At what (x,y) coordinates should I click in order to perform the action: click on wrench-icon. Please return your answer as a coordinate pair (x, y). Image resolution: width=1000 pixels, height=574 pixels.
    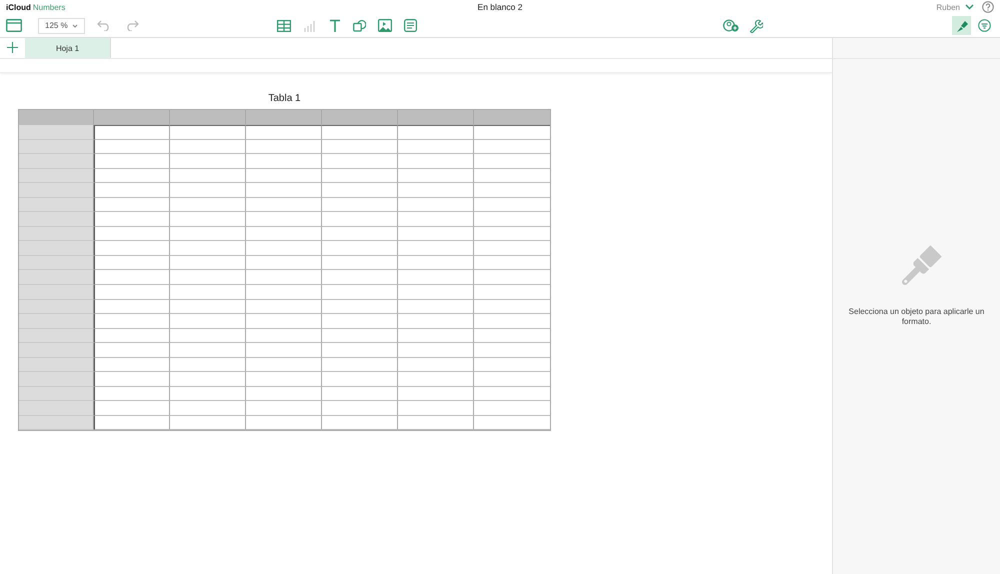
    Looking at the image, I should click on (756, 25).